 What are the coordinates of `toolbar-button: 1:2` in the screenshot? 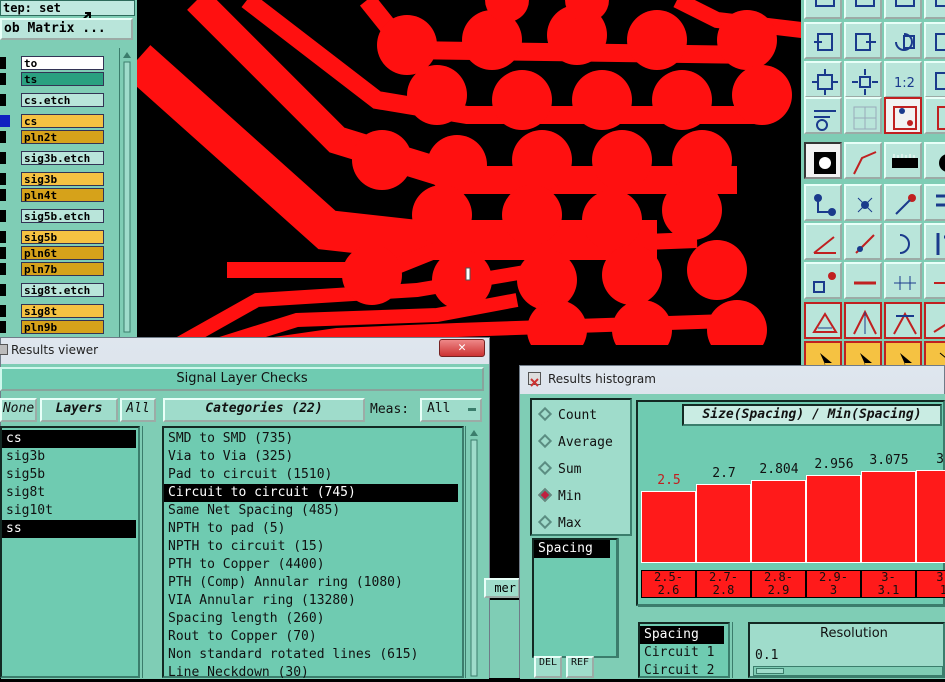 It's located at (903, 79).